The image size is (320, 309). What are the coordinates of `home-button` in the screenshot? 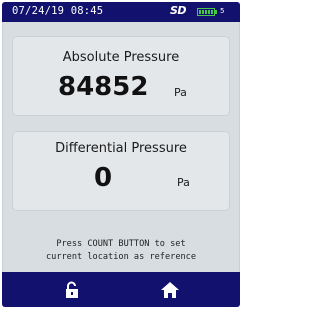 It's located at (170, 289).